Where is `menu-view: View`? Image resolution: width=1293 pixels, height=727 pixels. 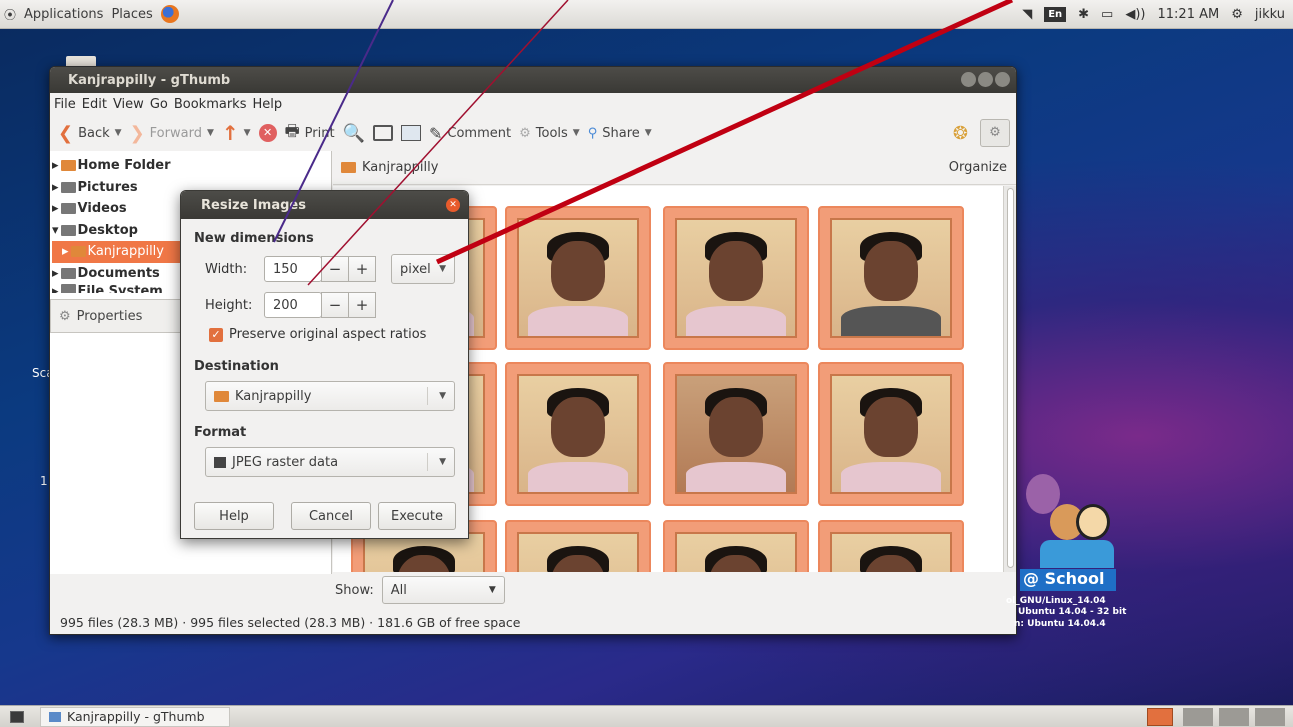
menu-view: View is located at coordinates (128, 104).